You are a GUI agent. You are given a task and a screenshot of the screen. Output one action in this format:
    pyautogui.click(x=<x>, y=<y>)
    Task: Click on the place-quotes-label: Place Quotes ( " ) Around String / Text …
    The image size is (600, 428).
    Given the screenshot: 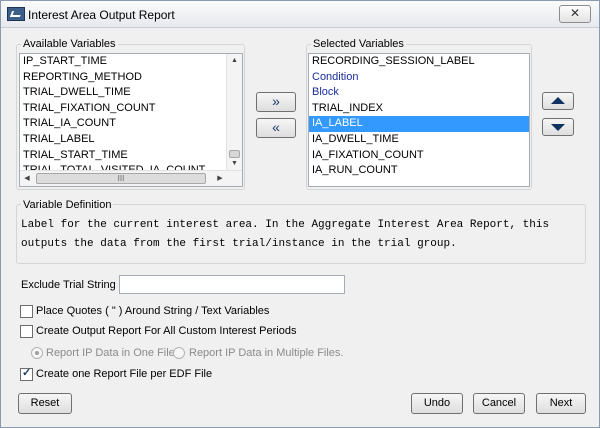 What is the action you would take?
    pyautogui.click(x=153, y=311)
    